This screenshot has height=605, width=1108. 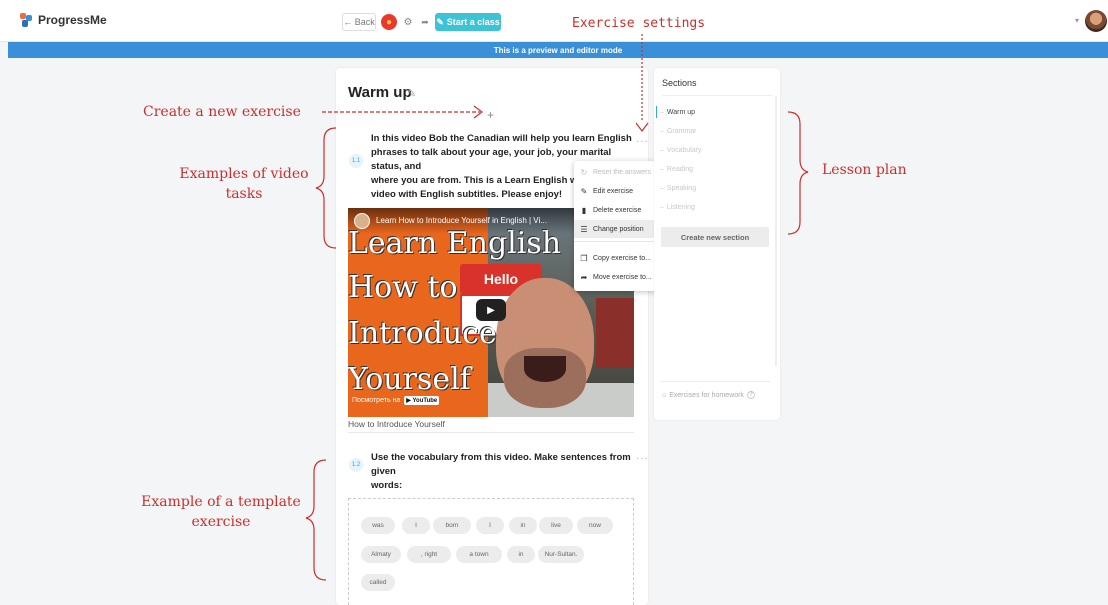 I want to click on instruction-line: words:, so click(x=387, y=485).